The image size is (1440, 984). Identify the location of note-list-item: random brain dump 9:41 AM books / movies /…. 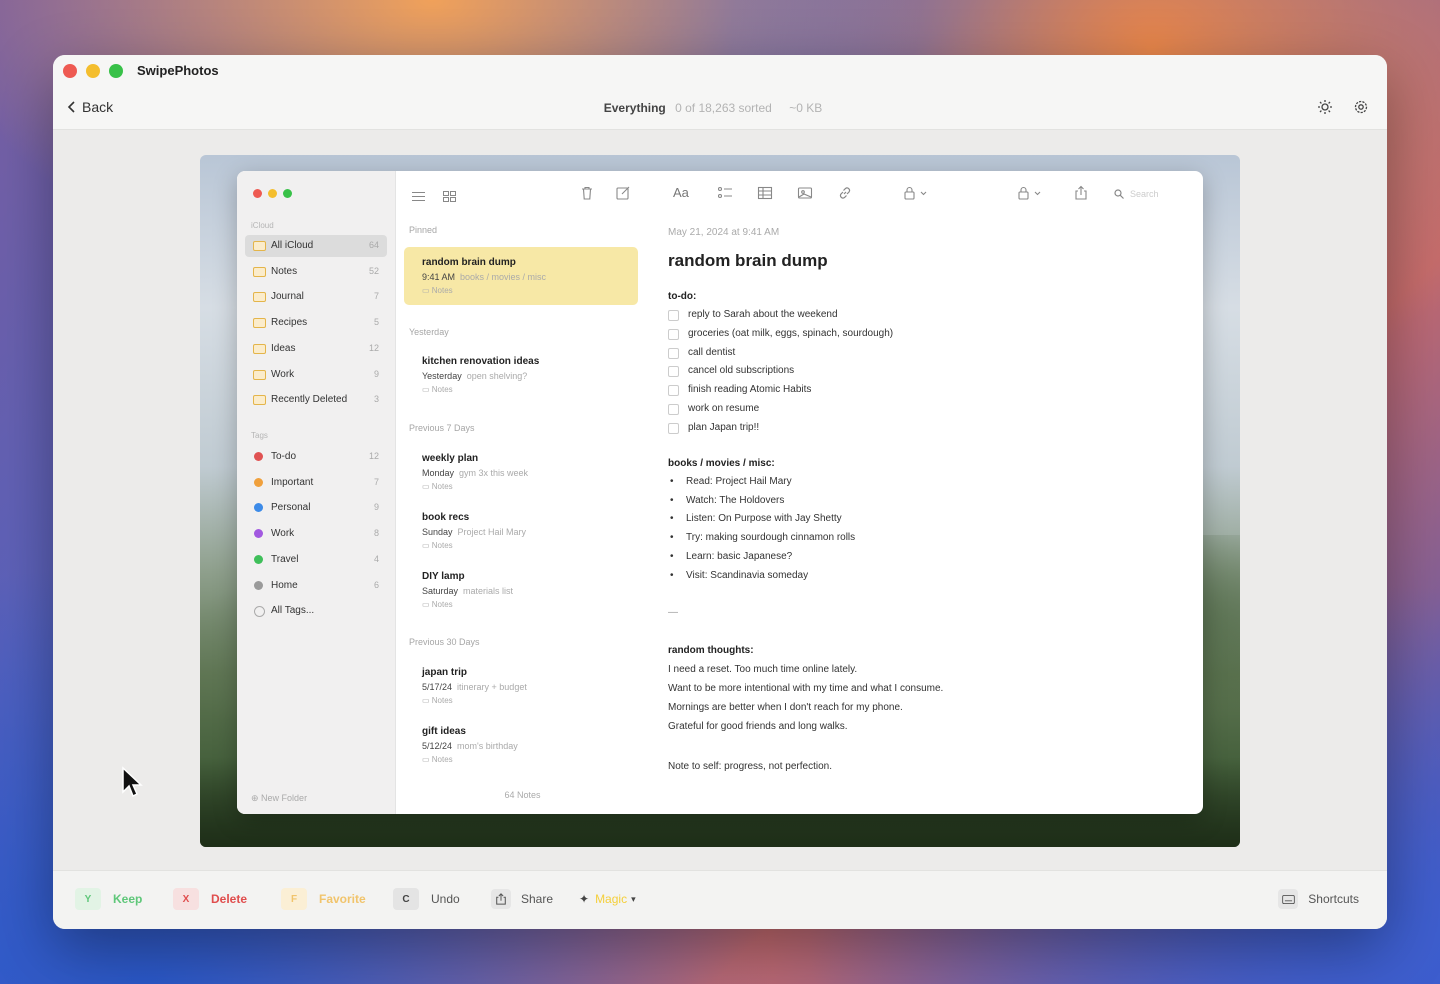
(521, 276).